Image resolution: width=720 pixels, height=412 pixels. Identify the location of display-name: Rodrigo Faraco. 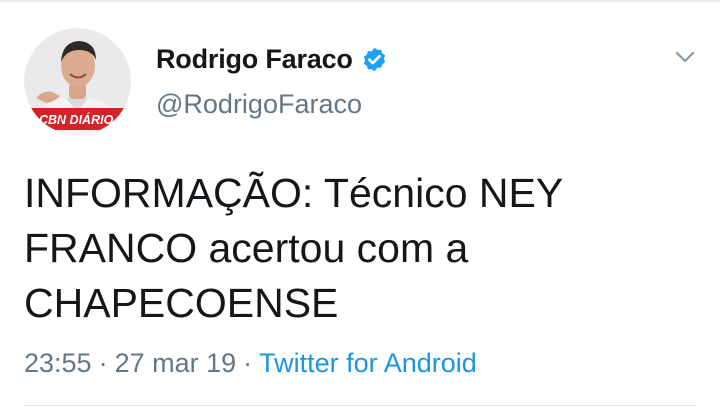
(254, 59).